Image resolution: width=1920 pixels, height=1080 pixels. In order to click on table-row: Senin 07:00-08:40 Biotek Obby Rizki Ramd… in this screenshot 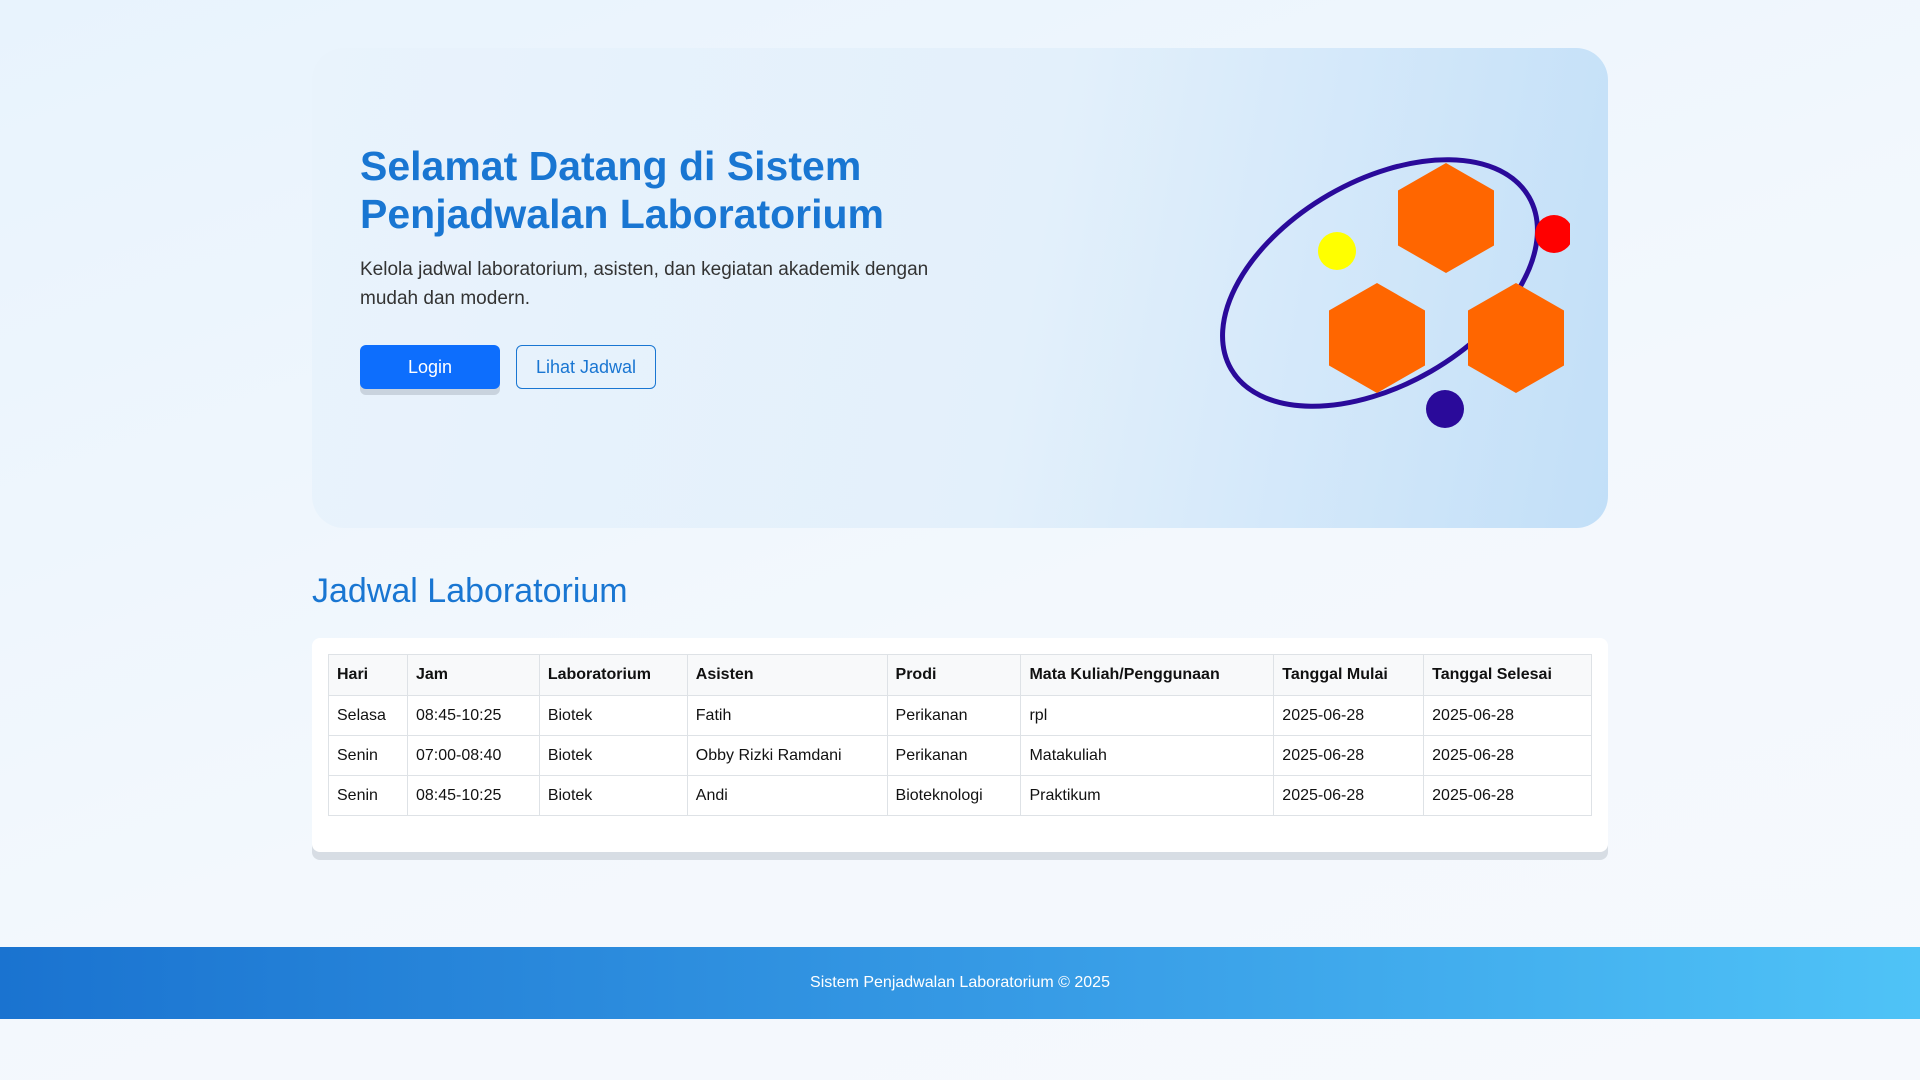, I will do `click(960, 755)`.